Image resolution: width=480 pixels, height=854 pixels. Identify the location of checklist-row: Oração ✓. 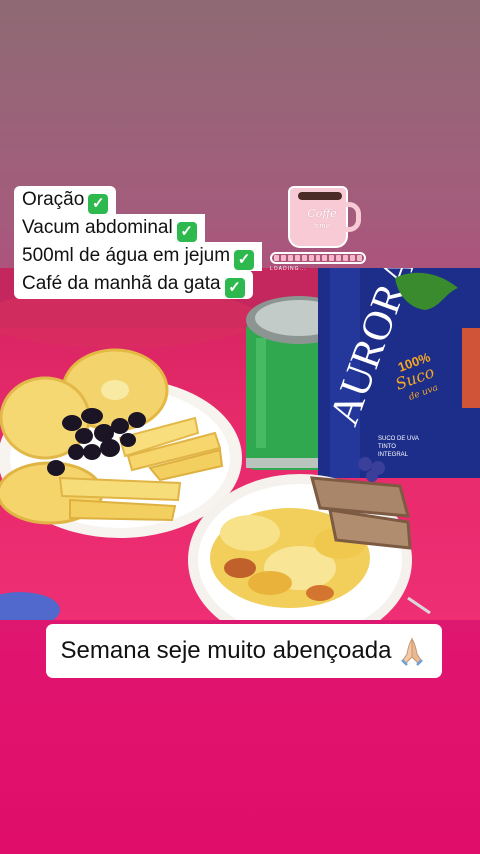
(138, 200).